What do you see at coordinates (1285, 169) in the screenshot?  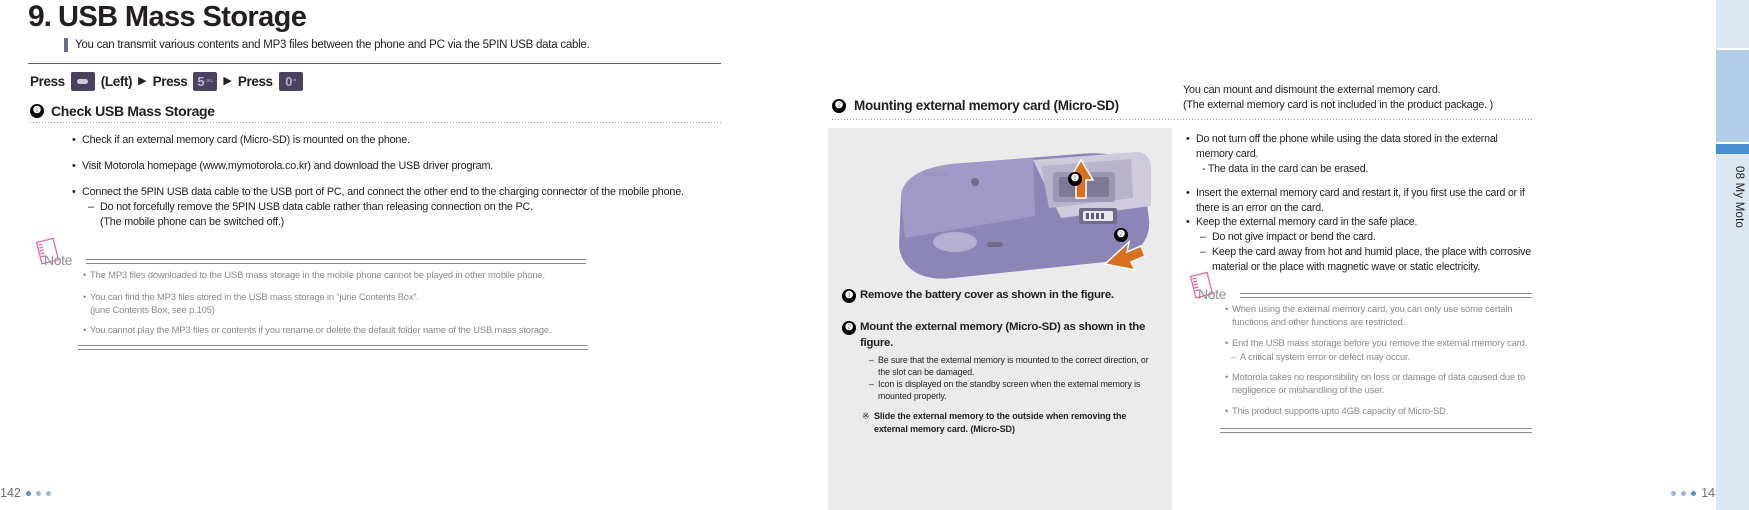 I see `sub-list-item: - The data in the card can be erased.` at bounding box center [1285, 169].